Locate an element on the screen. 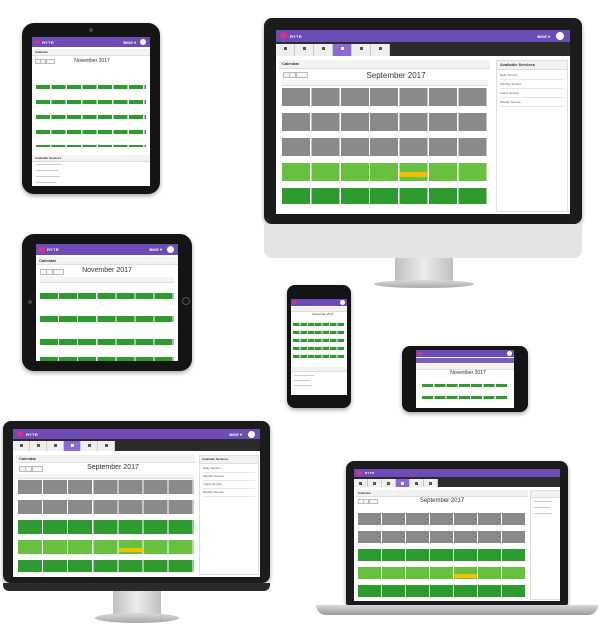 This screenshot has width=600, height=644. calendar-heading: Calendar is located at coordinates (41, 52).